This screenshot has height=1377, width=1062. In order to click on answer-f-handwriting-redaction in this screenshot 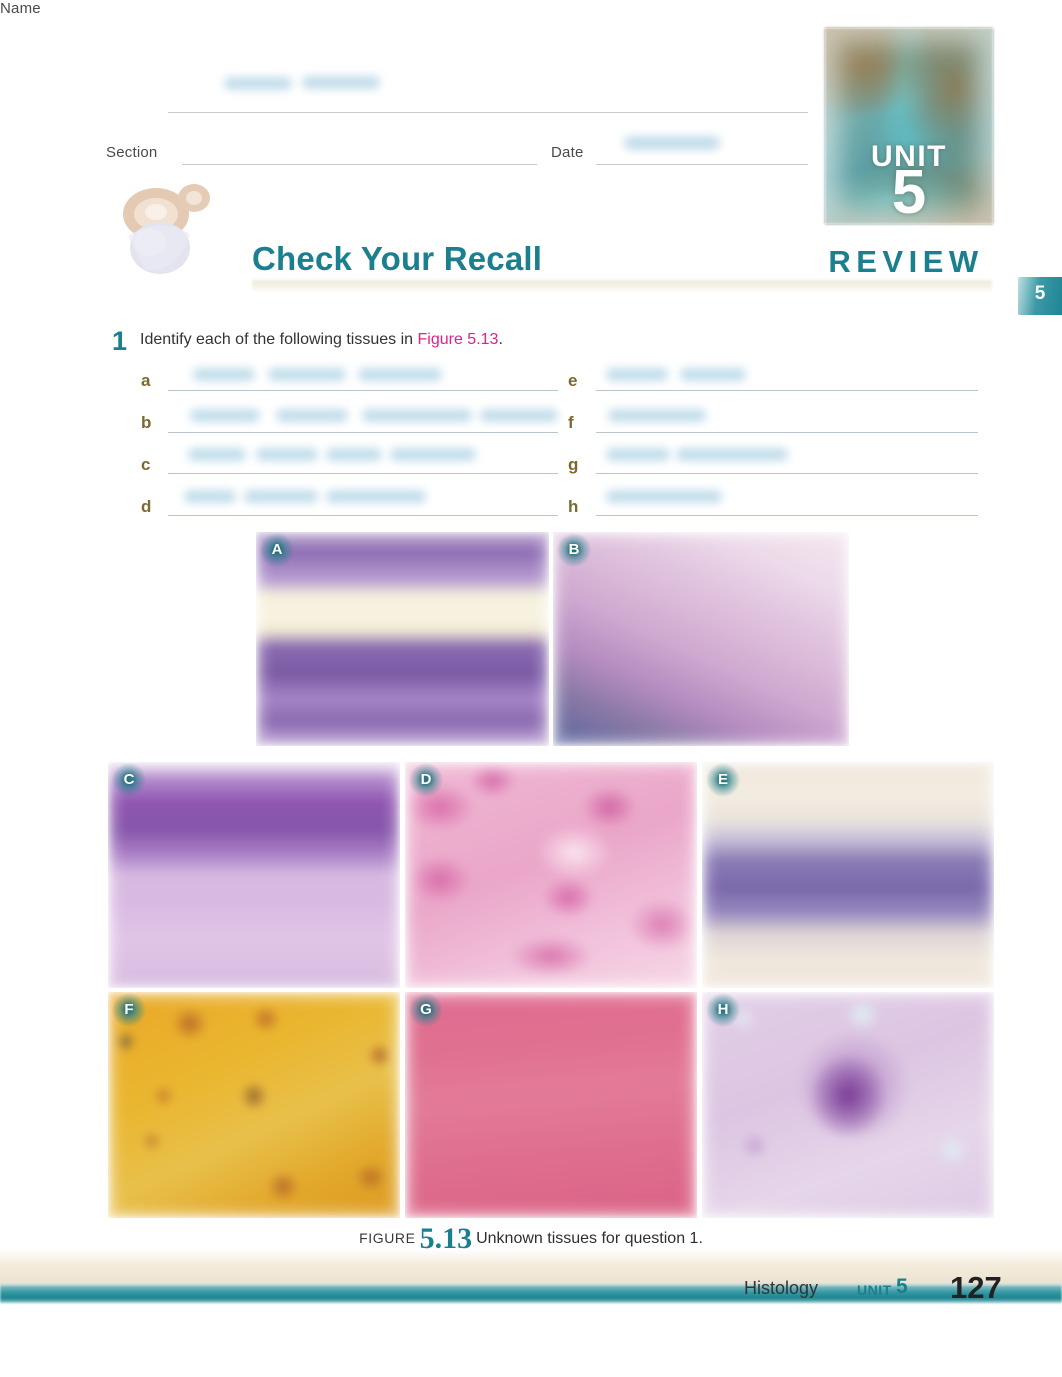, I will do `click(657, 415)`.